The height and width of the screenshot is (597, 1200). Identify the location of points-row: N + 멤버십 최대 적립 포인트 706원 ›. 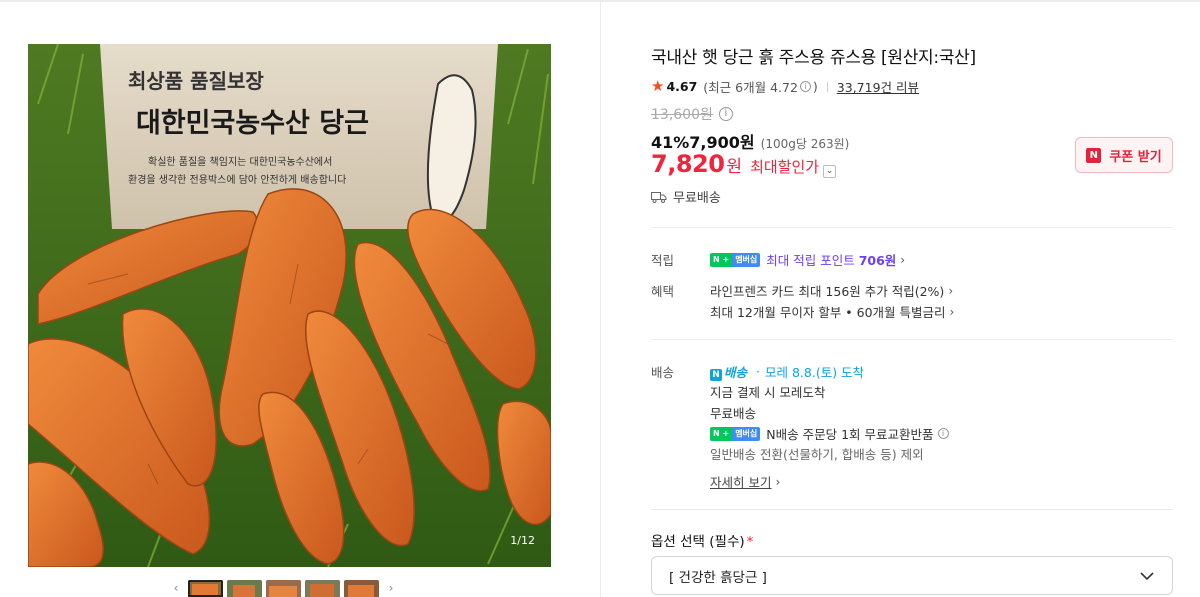
(807, 259).